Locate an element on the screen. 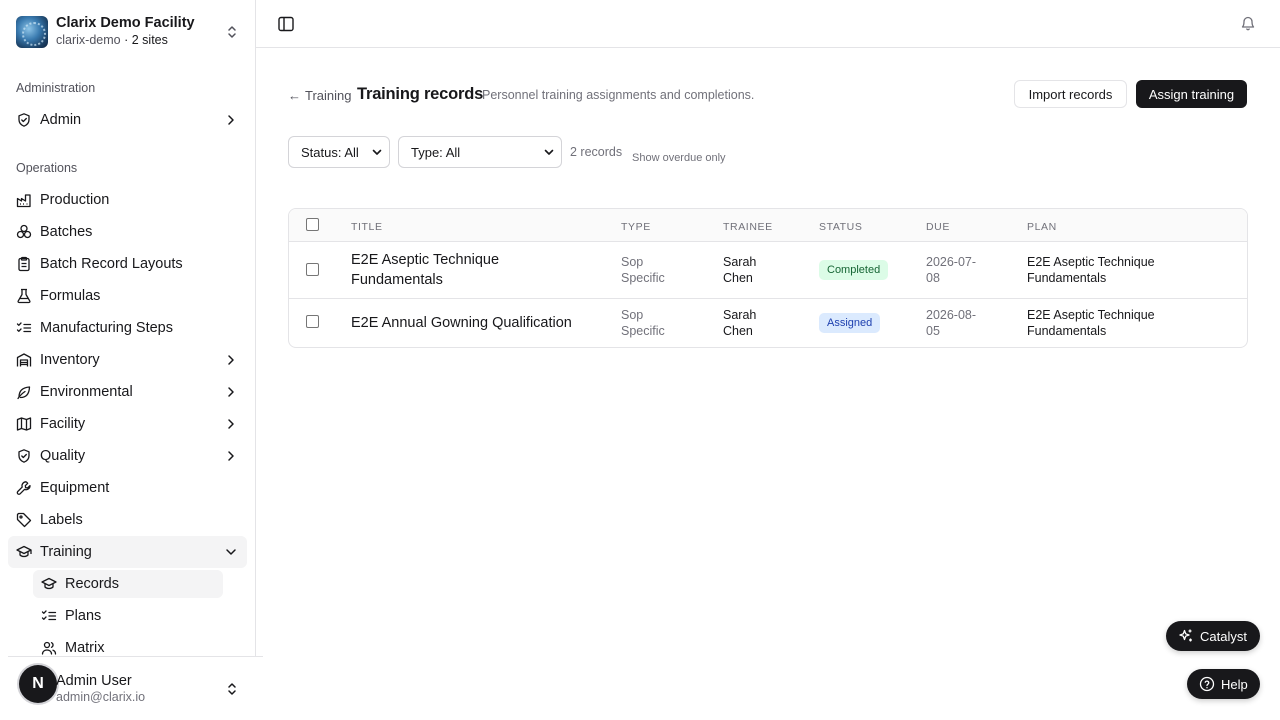 The image size is (1280, 720). top-bar is located at coordinates (768, 24).